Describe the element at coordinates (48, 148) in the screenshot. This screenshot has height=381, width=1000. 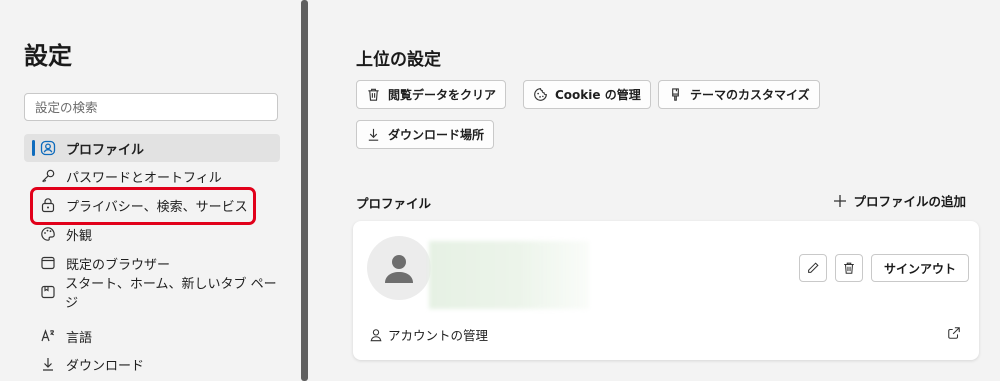
I see `profile-icon` at that location.